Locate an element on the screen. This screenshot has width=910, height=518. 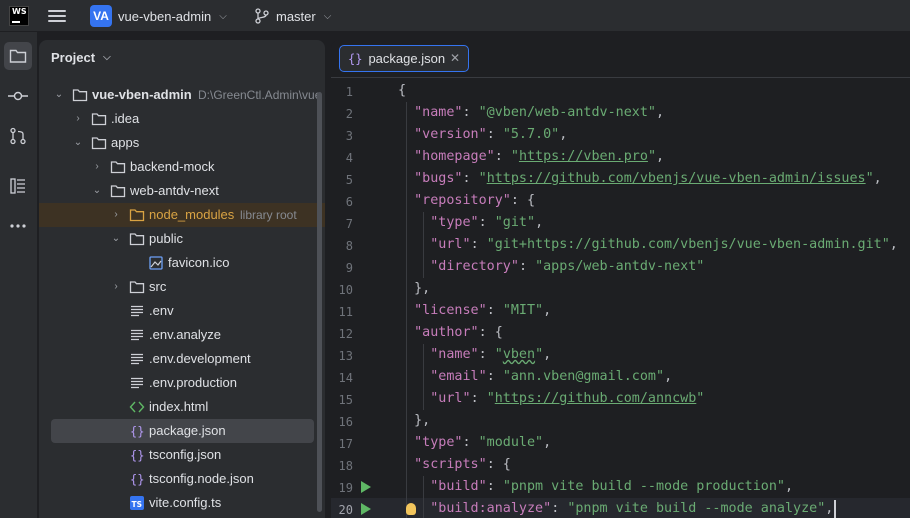
code-line: "version": "5.7.0", is located at coordinates (482, 135).